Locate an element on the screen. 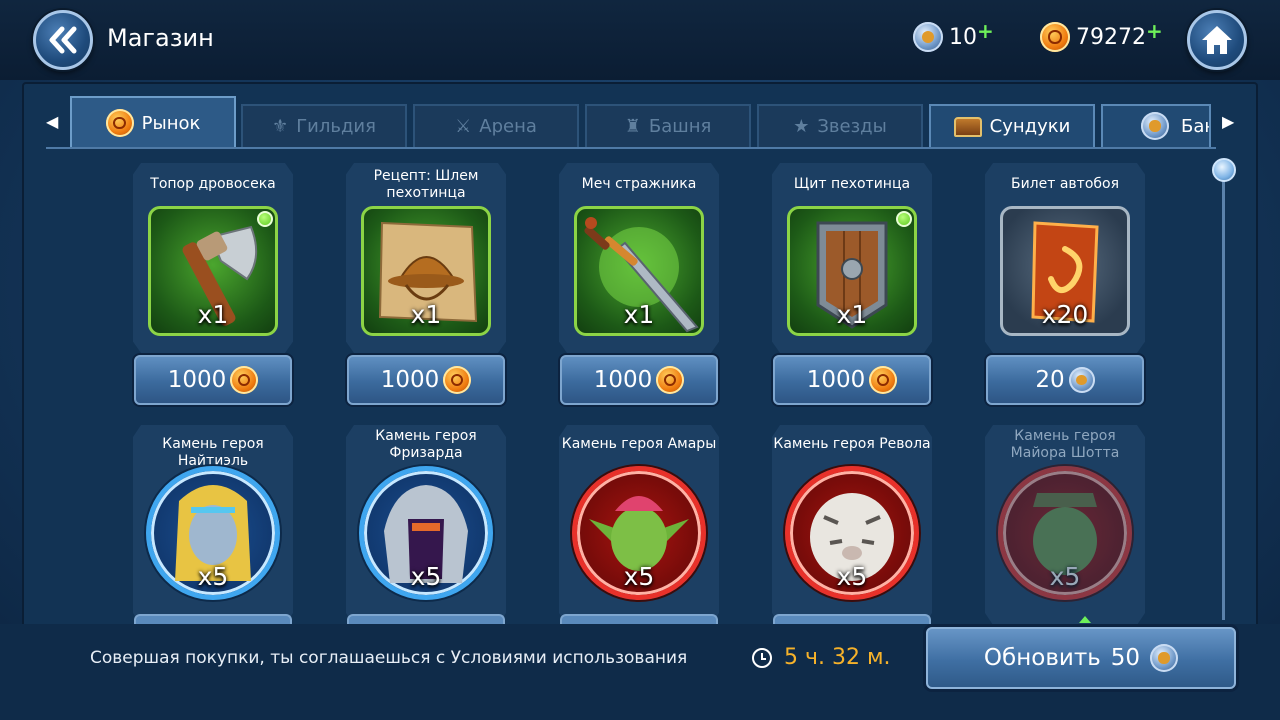 The width and height of the screenshot is (1280, 720). arena-icon: ⚔ is located at coordinates (463, 126).